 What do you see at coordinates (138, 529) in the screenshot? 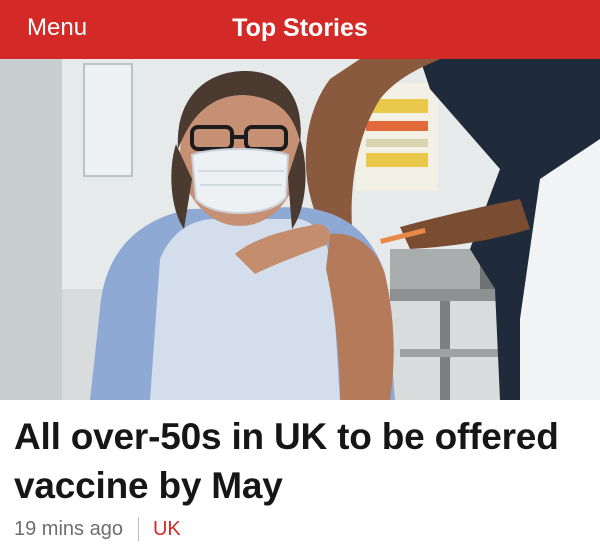
I see `meta-divider` at bounding box center [138, 529].